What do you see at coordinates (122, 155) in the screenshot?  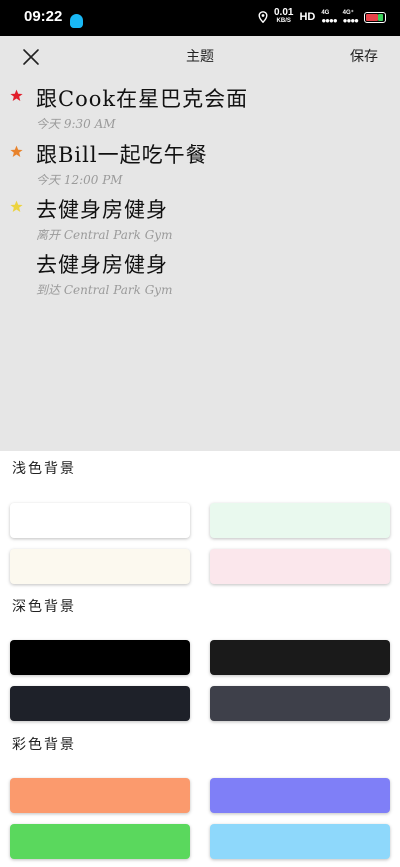 I see `reminder-title: 跟Bill一起吃午餐` at bounding box center [122, 155].